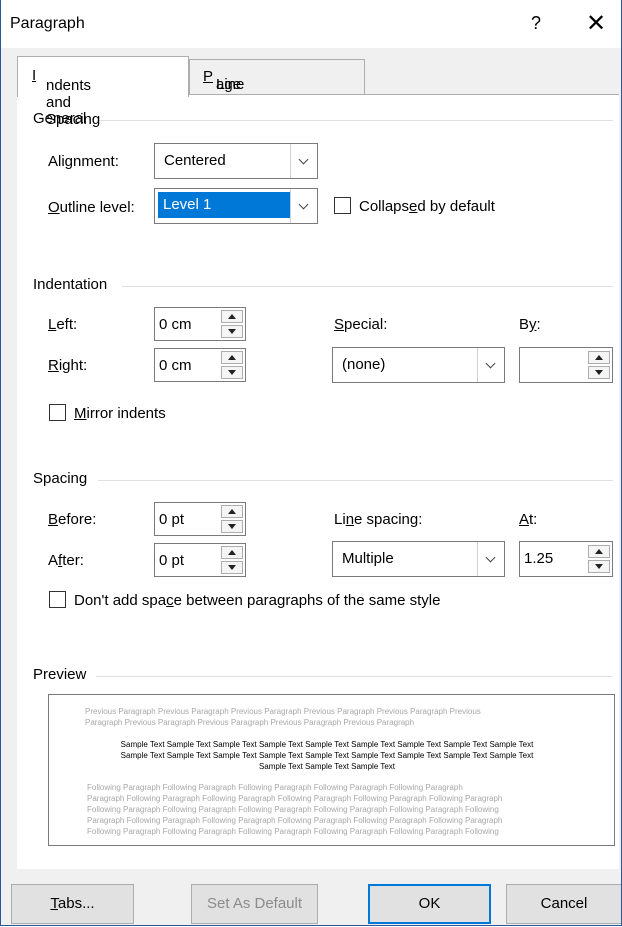  I want to click on spacing-heading: Spacing, so click(60, 478).